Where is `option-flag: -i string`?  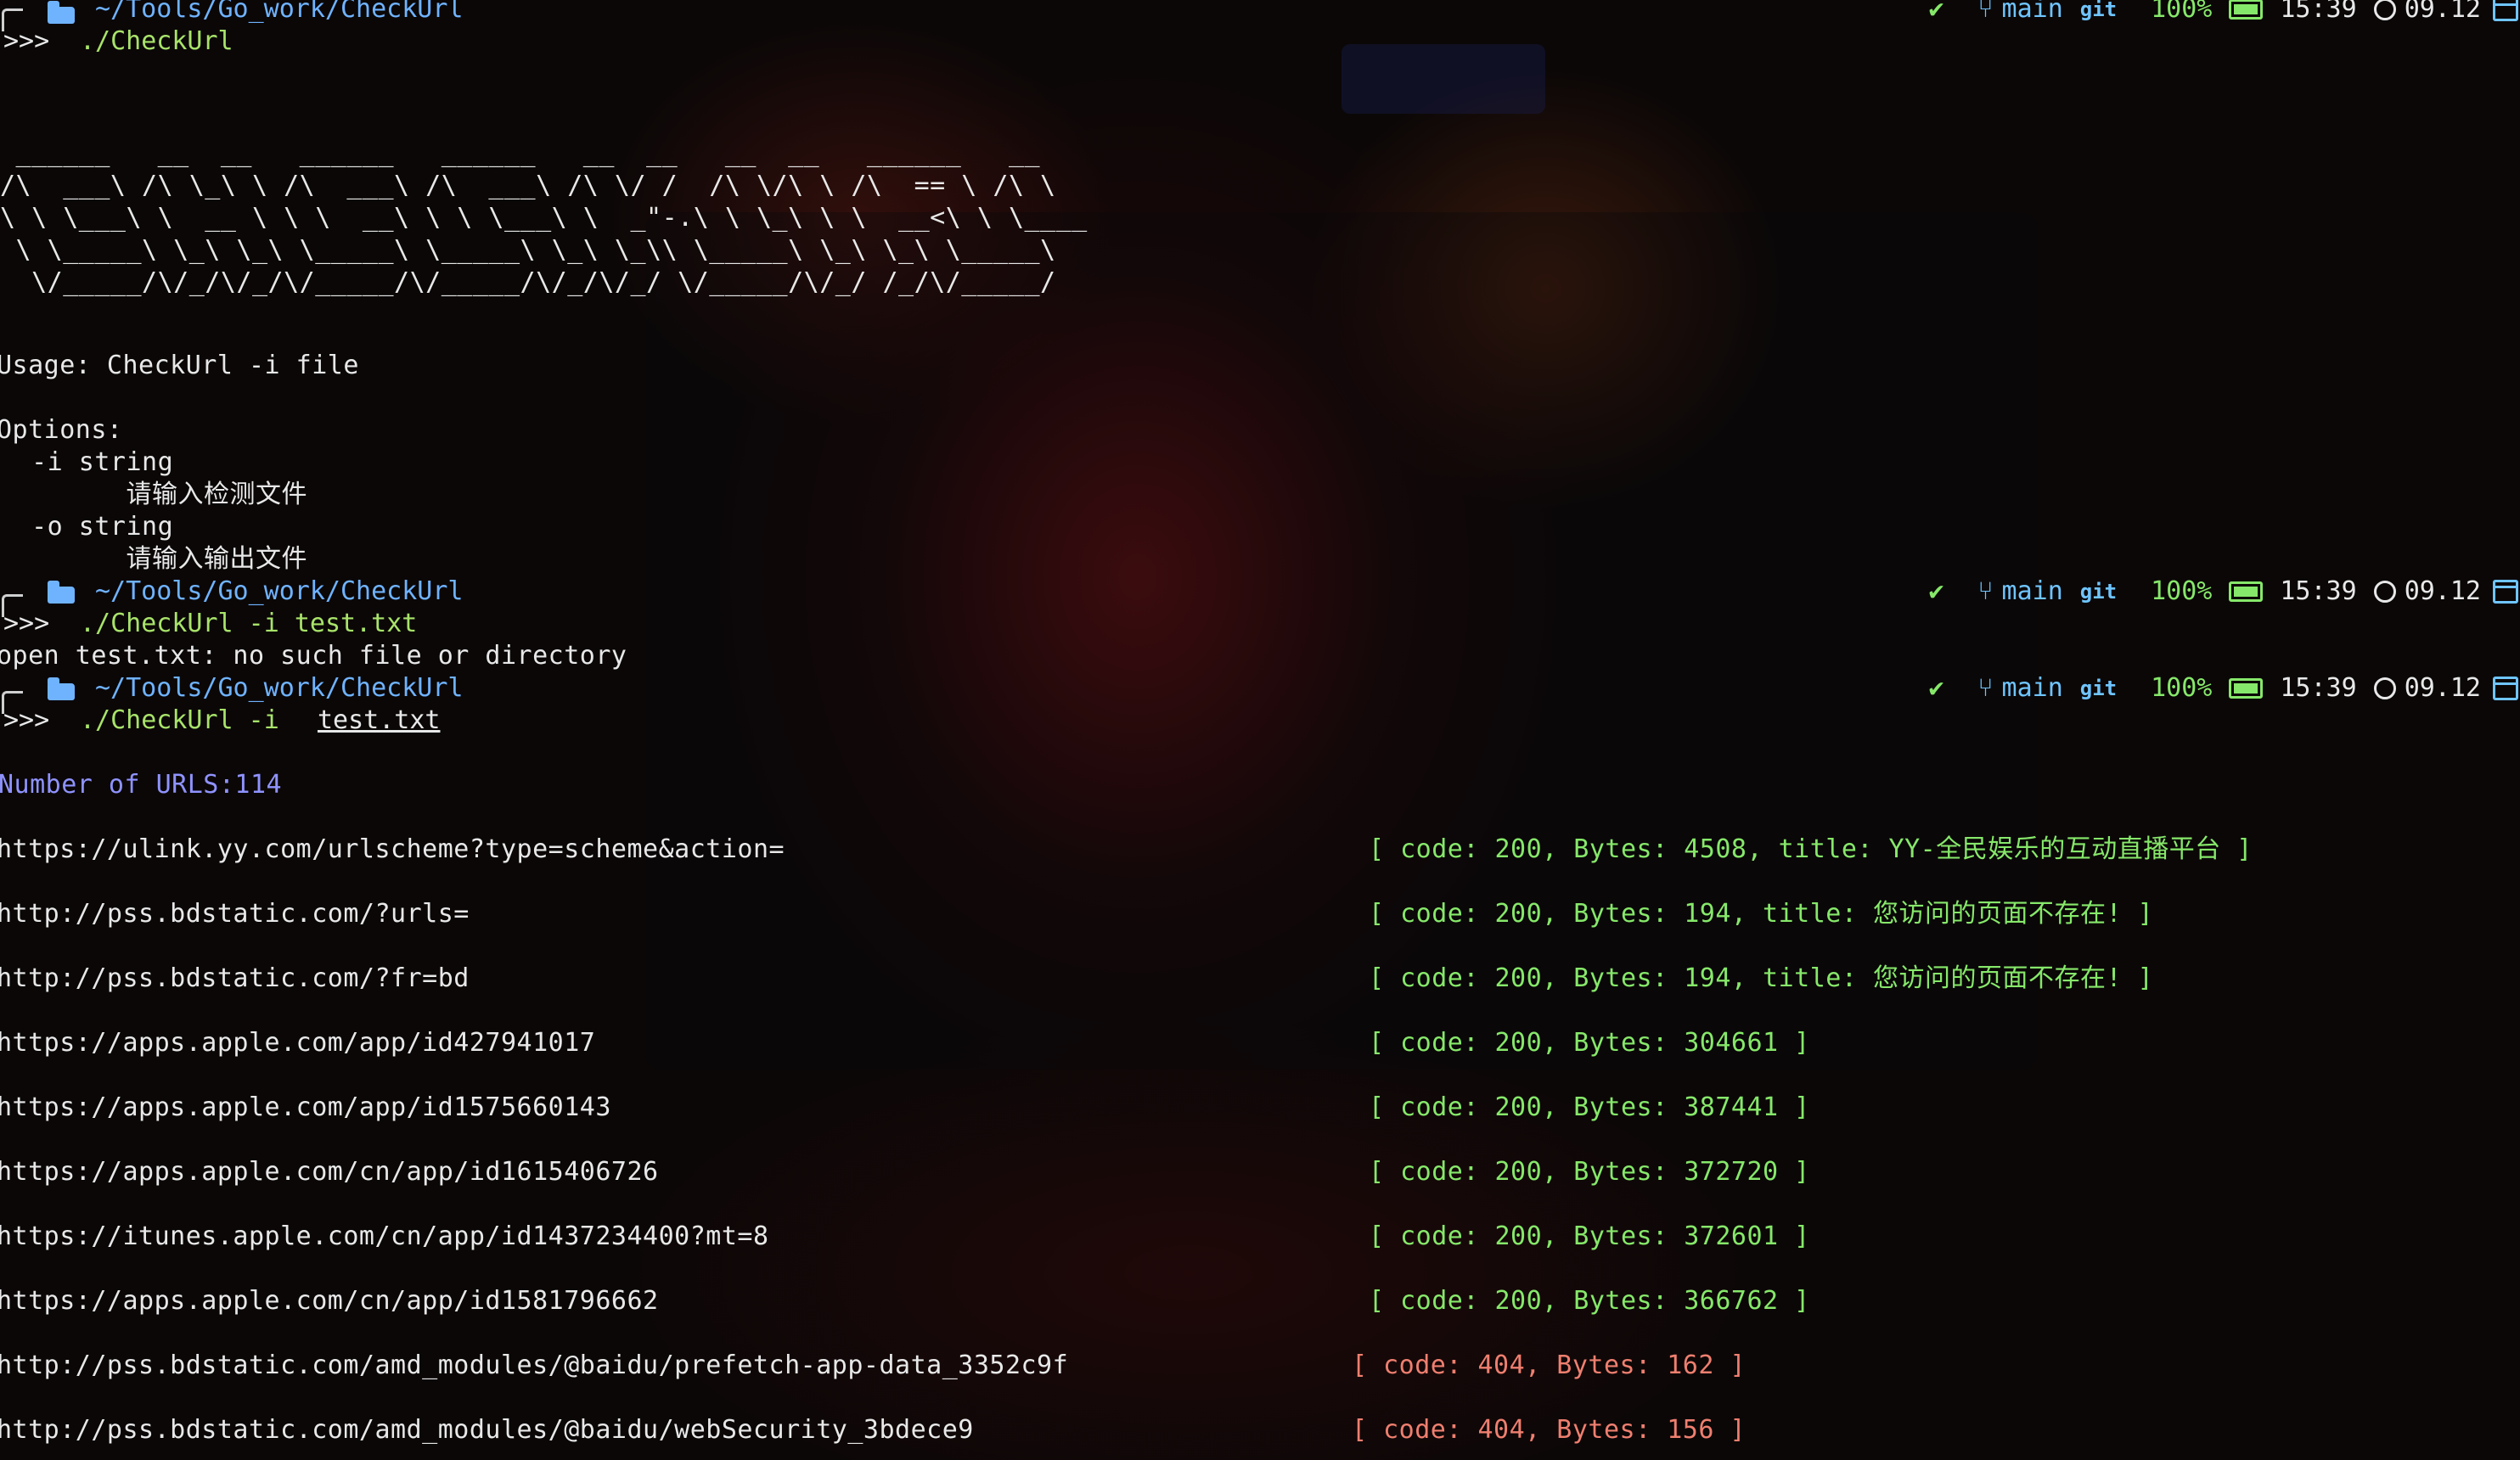
option-flag: -i string is located at coordinates (87, 462).